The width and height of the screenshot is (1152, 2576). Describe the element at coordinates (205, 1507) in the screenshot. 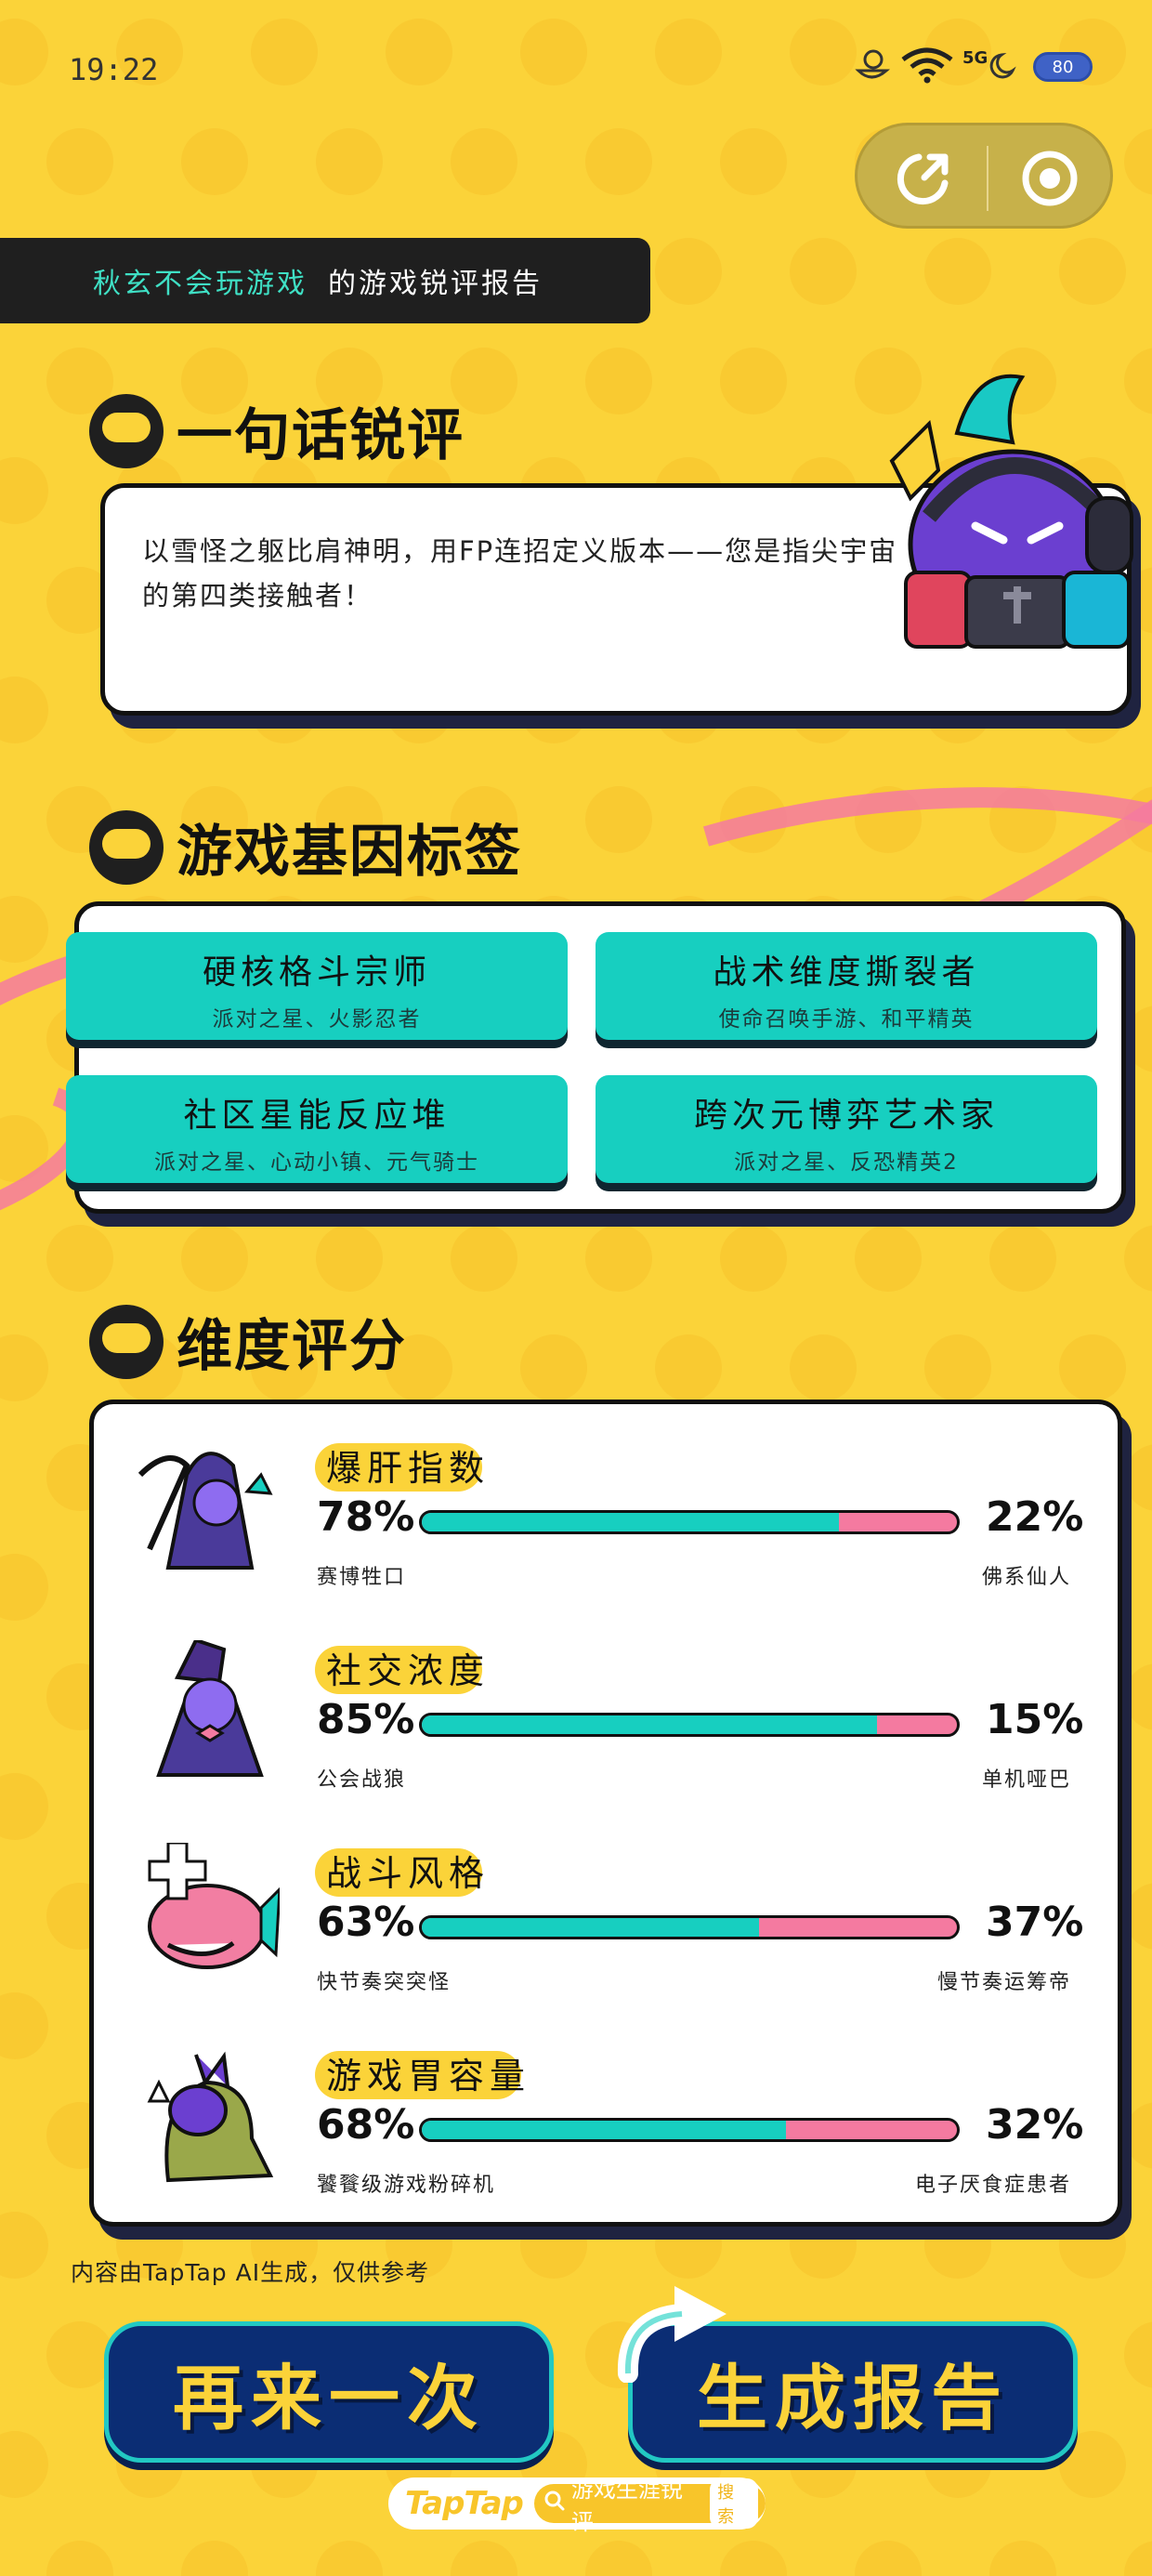

I see `reaper-avatar-image` at that location.